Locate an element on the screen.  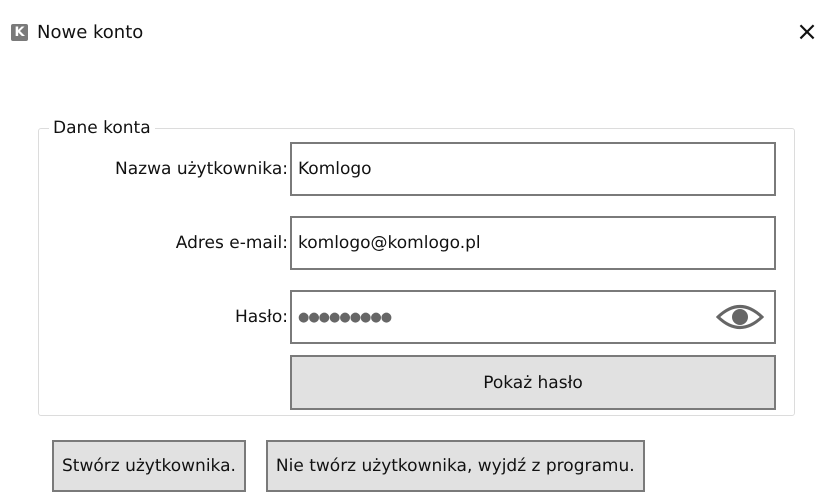
password-field: ●●●●●●●●● is located at coordinates (533, 317).